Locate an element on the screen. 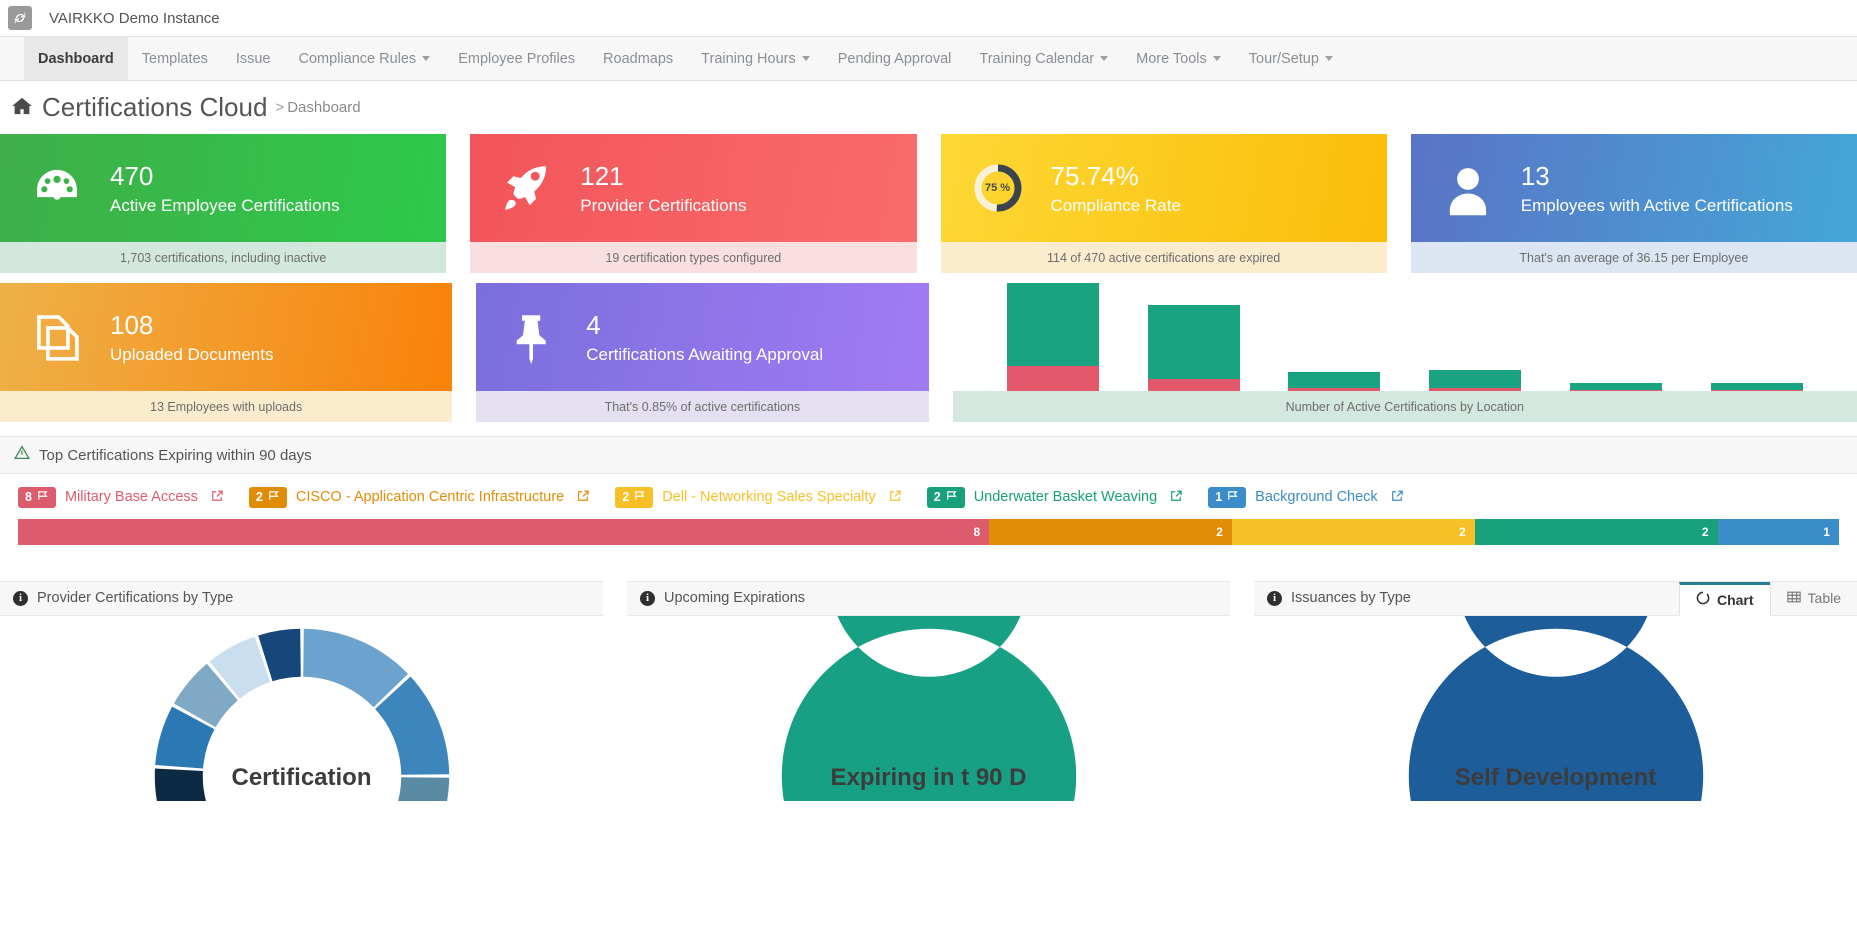  expiring-legend-label: Military Base Access is located at coordinates (131, 497).